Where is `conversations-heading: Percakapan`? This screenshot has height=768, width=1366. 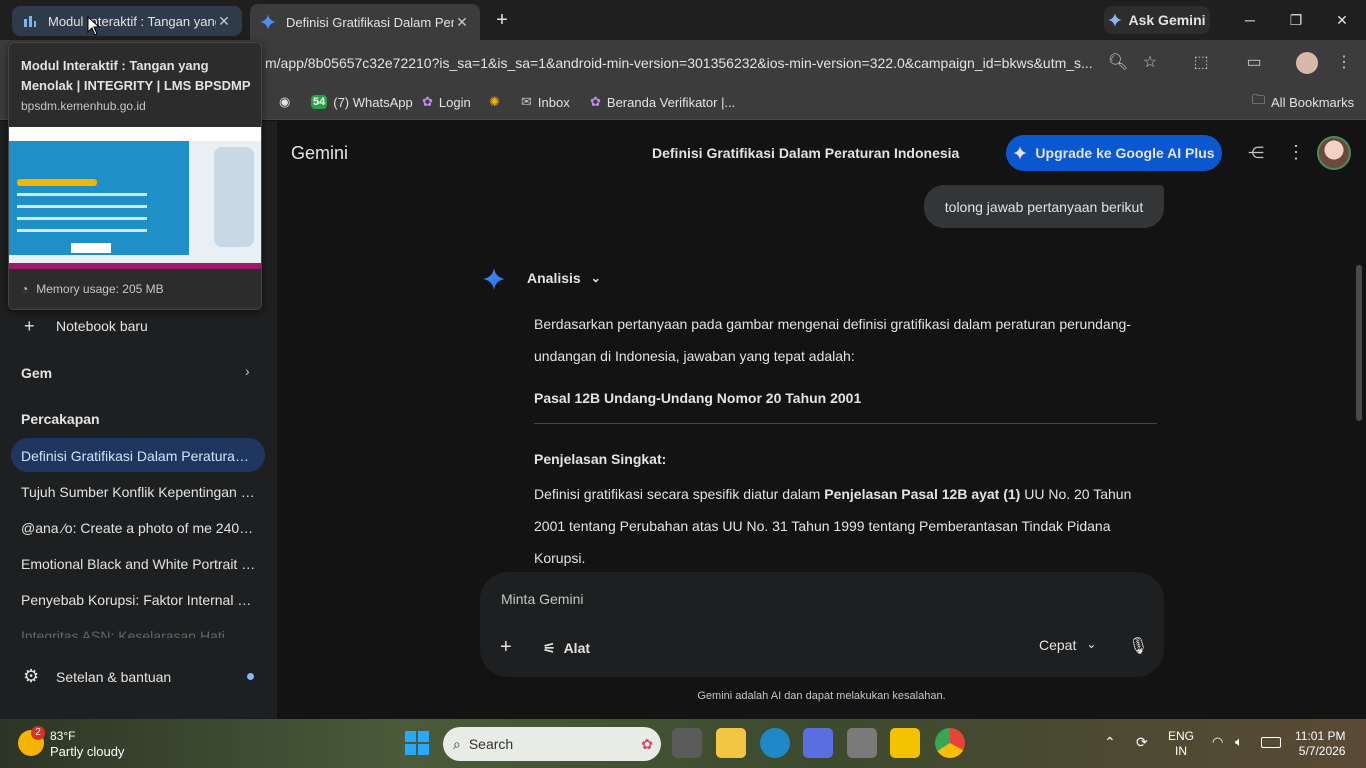
conversations-heading: Percakapan is located at coordinates (60, 419).